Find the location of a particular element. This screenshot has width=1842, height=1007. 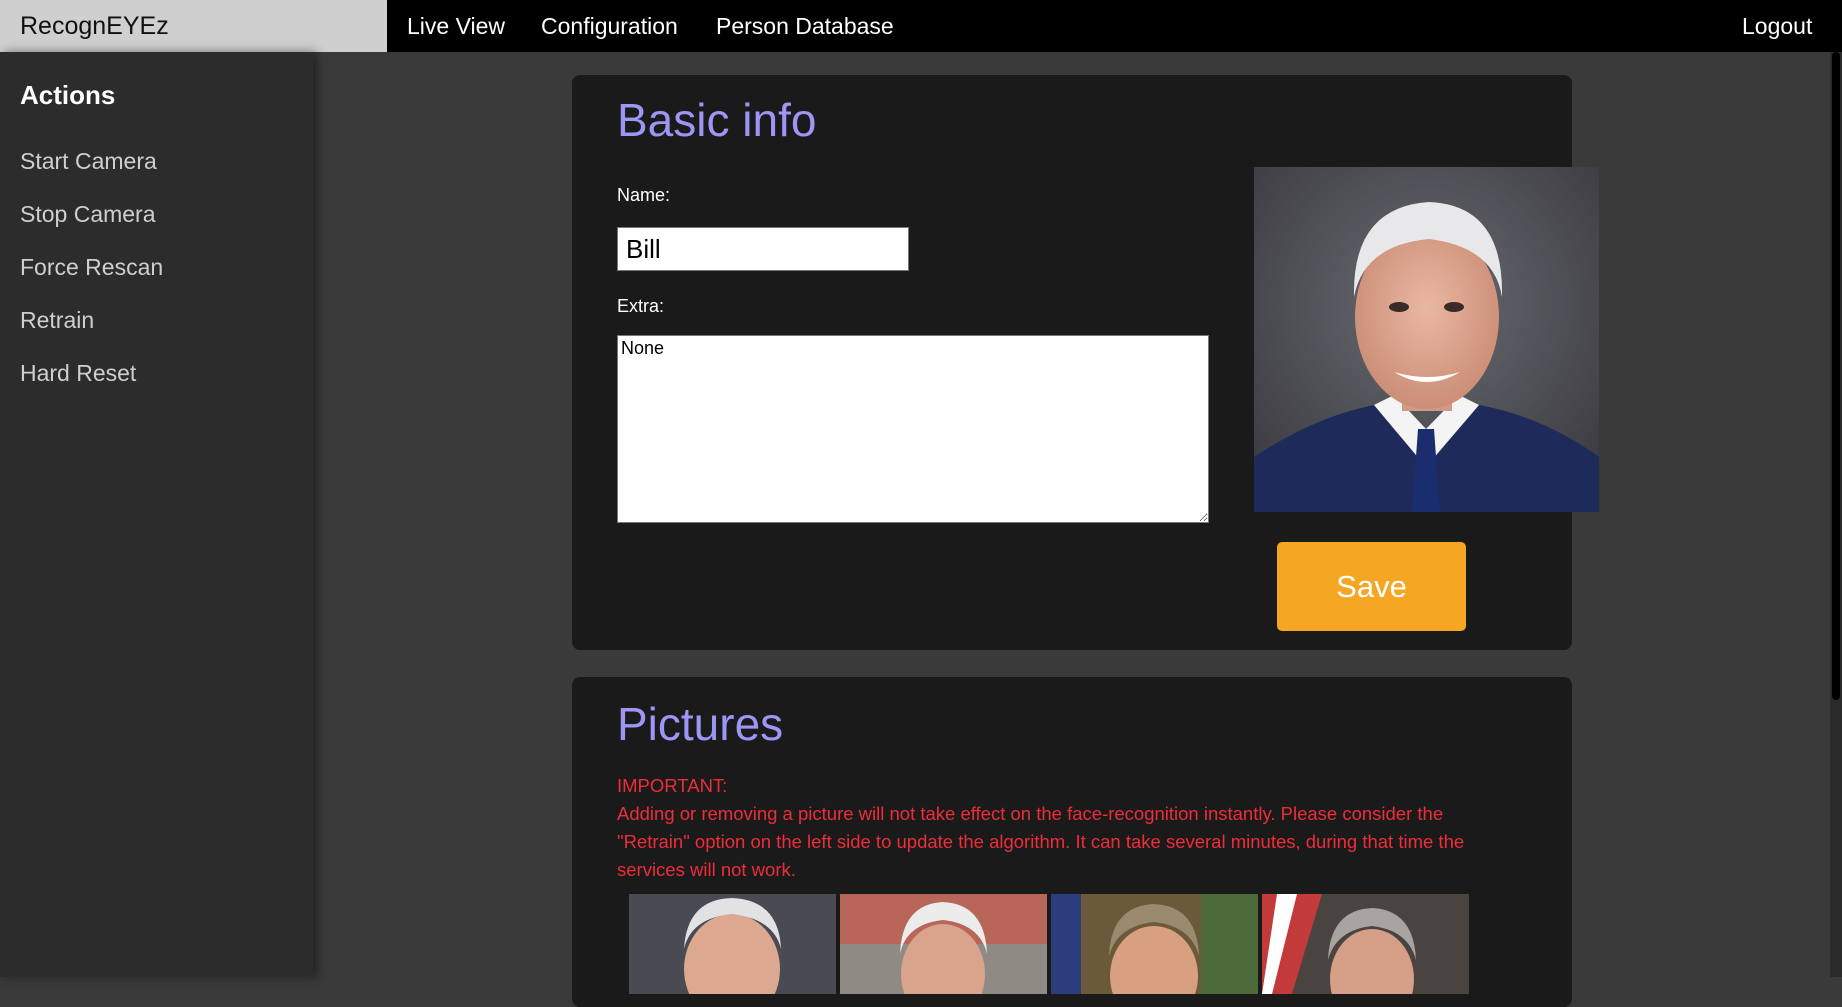

sidebar-item-force-rescan: Force Rescan is located at coordinates (91, 267).